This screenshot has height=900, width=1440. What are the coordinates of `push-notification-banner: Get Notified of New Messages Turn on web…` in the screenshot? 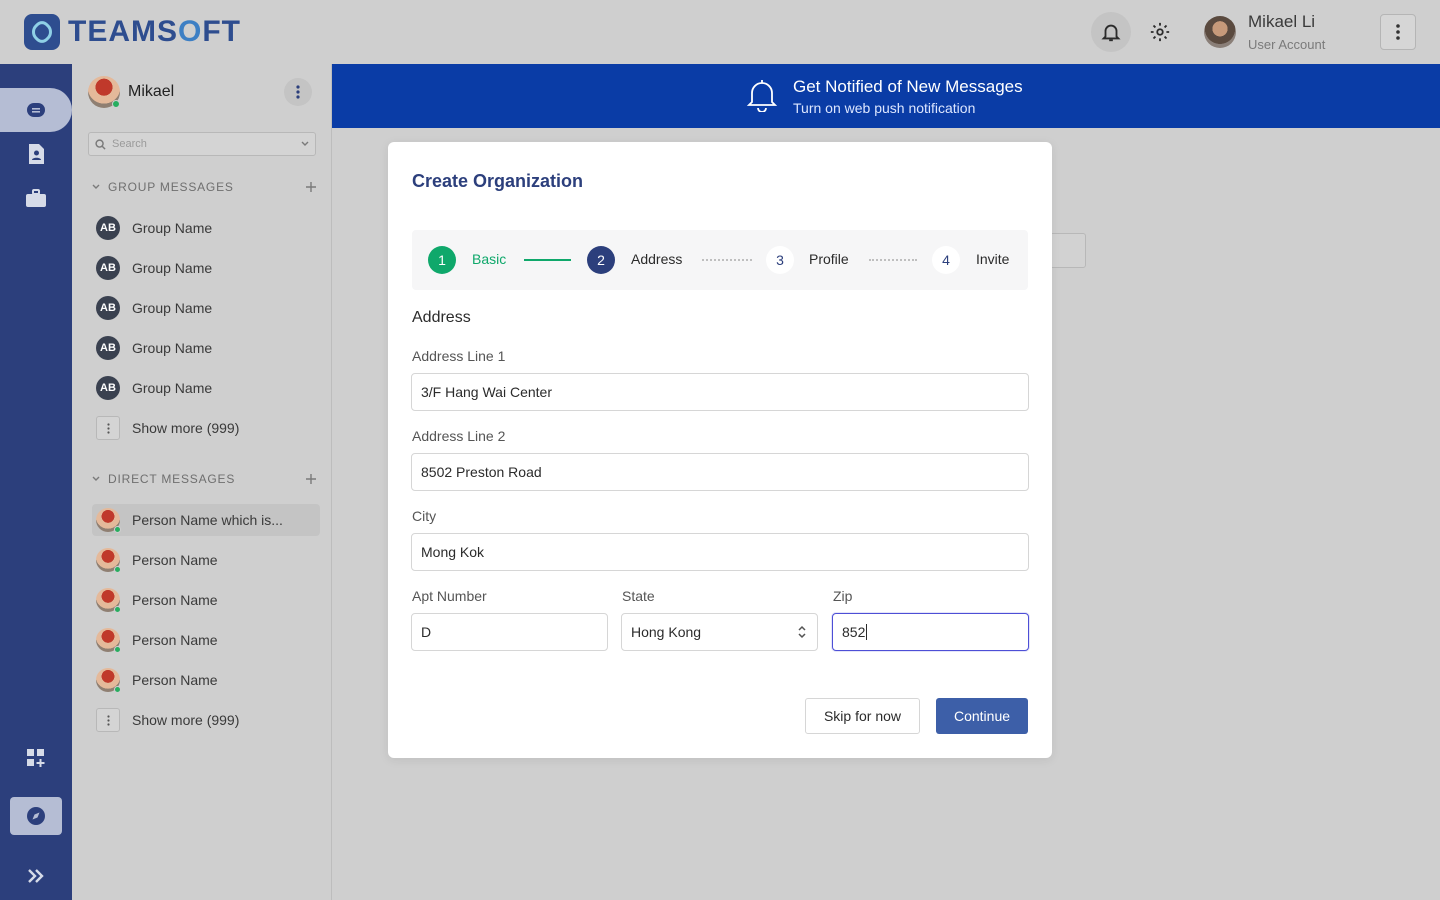 It's located at (886, 96).